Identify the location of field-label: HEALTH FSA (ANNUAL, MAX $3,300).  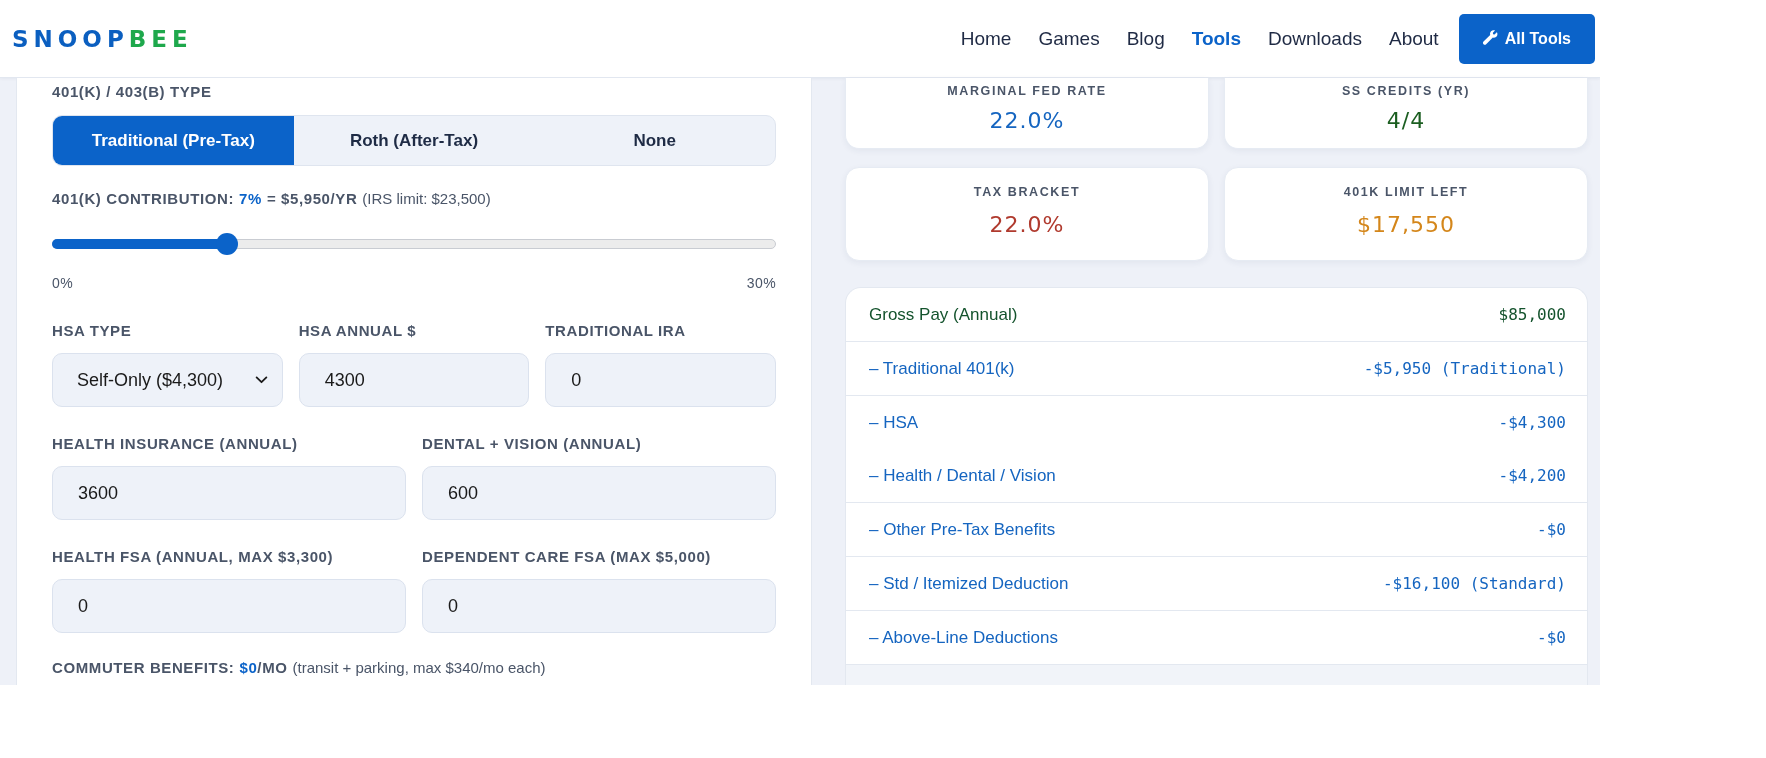
(193, 557).